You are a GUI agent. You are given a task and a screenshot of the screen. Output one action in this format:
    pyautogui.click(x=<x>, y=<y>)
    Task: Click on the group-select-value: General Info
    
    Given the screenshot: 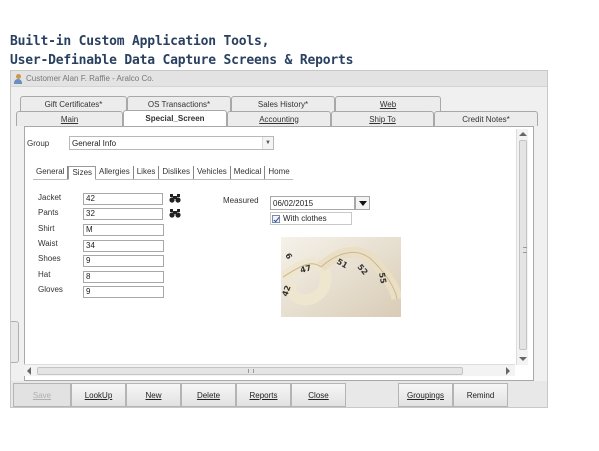 What is the action you would take?
    pyautogui.click(x=94, y=143)
    